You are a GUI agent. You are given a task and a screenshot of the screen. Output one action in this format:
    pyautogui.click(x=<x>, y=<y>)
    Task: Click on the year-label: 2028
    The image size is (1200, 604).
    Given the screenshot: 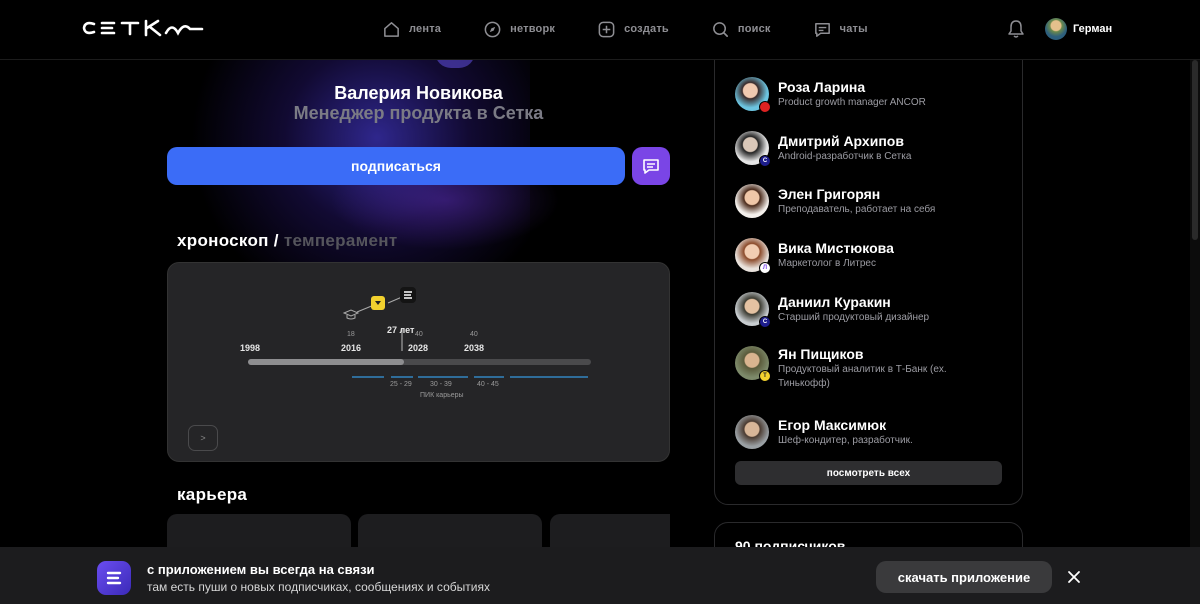 What is the action you would take?
    pyautogui.click(x=418, y=348)
    